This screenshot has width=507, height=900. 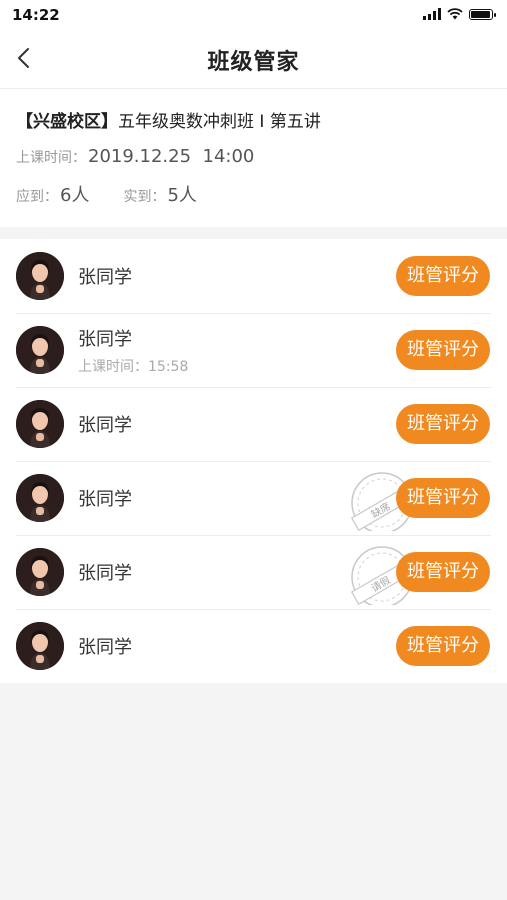 I want to click on start-time-value: 2019.12.25 14:00, so click(x=171, y=156).